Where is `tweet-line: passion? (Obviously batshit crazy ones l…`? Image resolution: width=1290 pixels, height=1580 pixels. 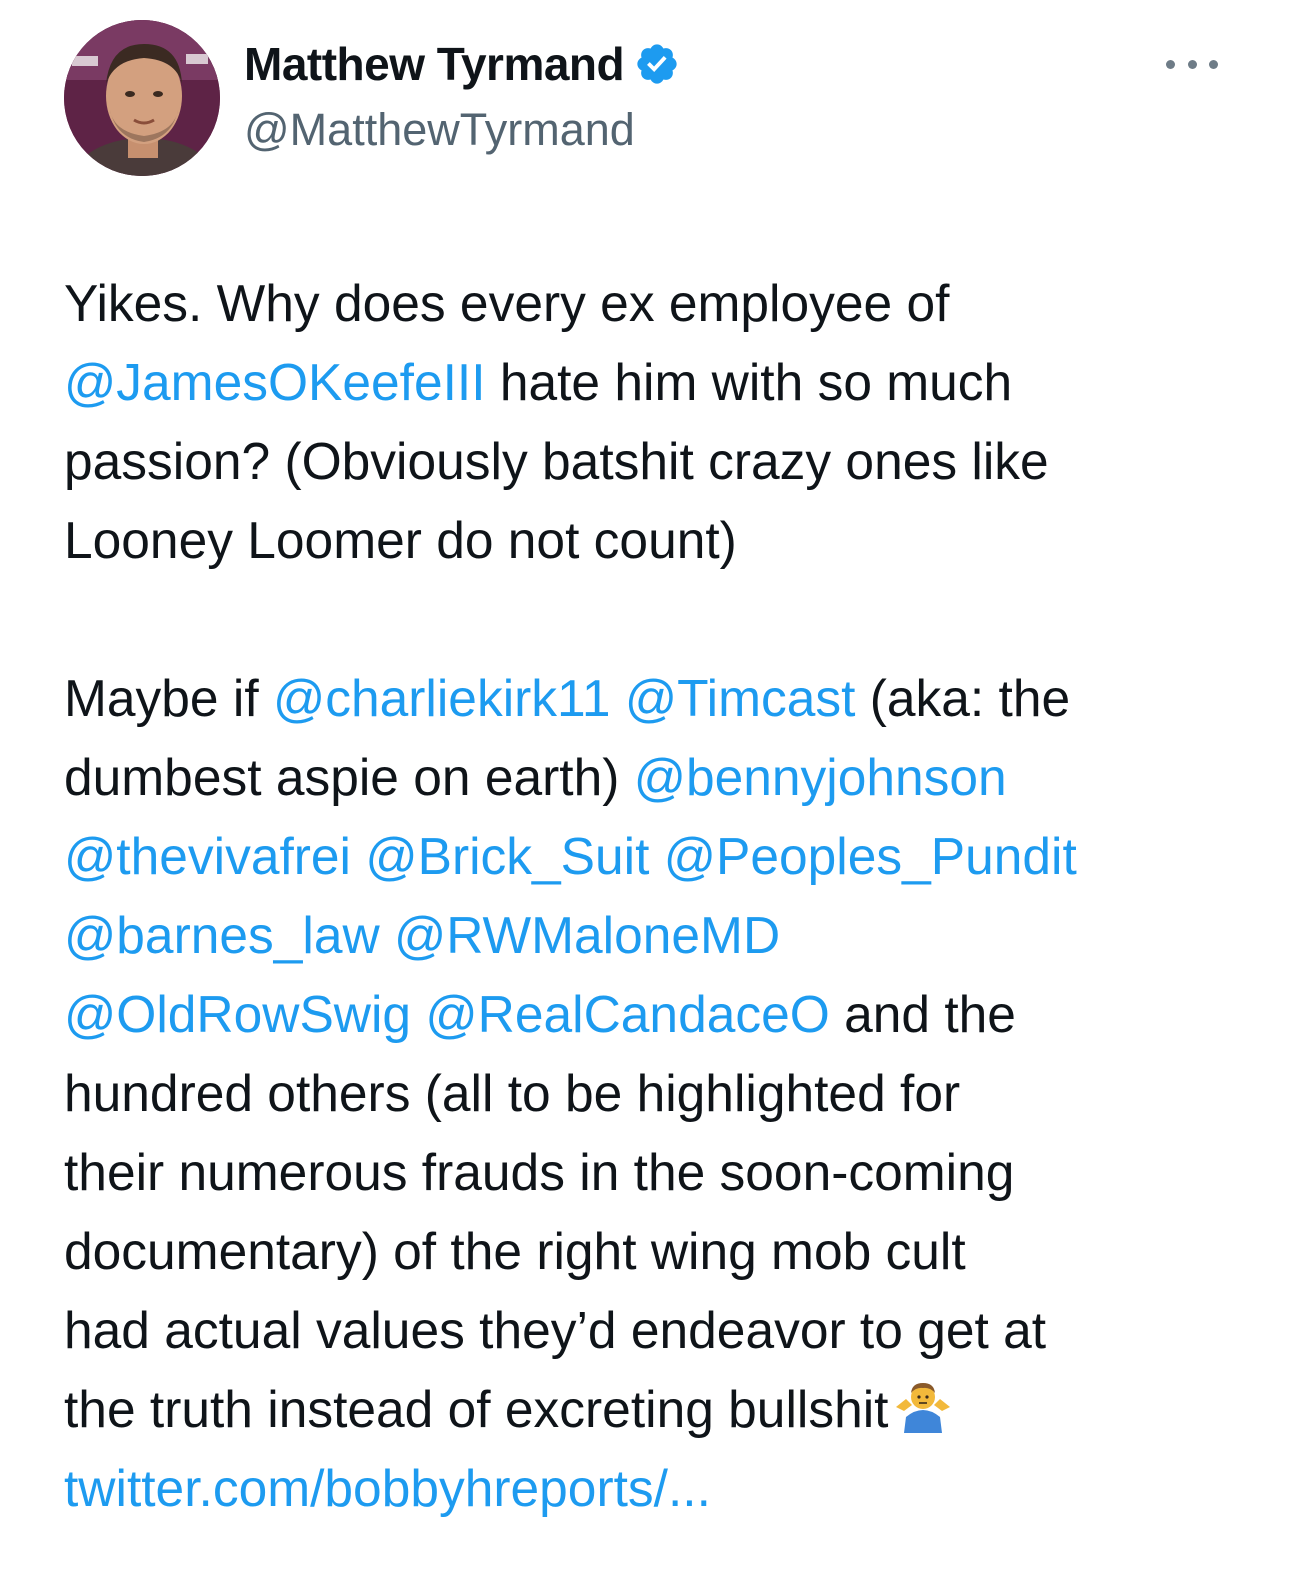 tweet-line: passion? (Obviously batshit crazy ones l… is located at coordinates (649, 461).